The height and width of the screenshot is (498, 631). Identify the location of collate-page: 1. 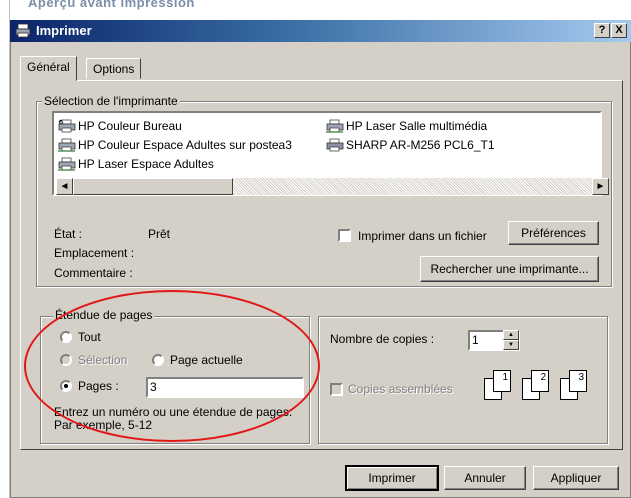
(502, 381).